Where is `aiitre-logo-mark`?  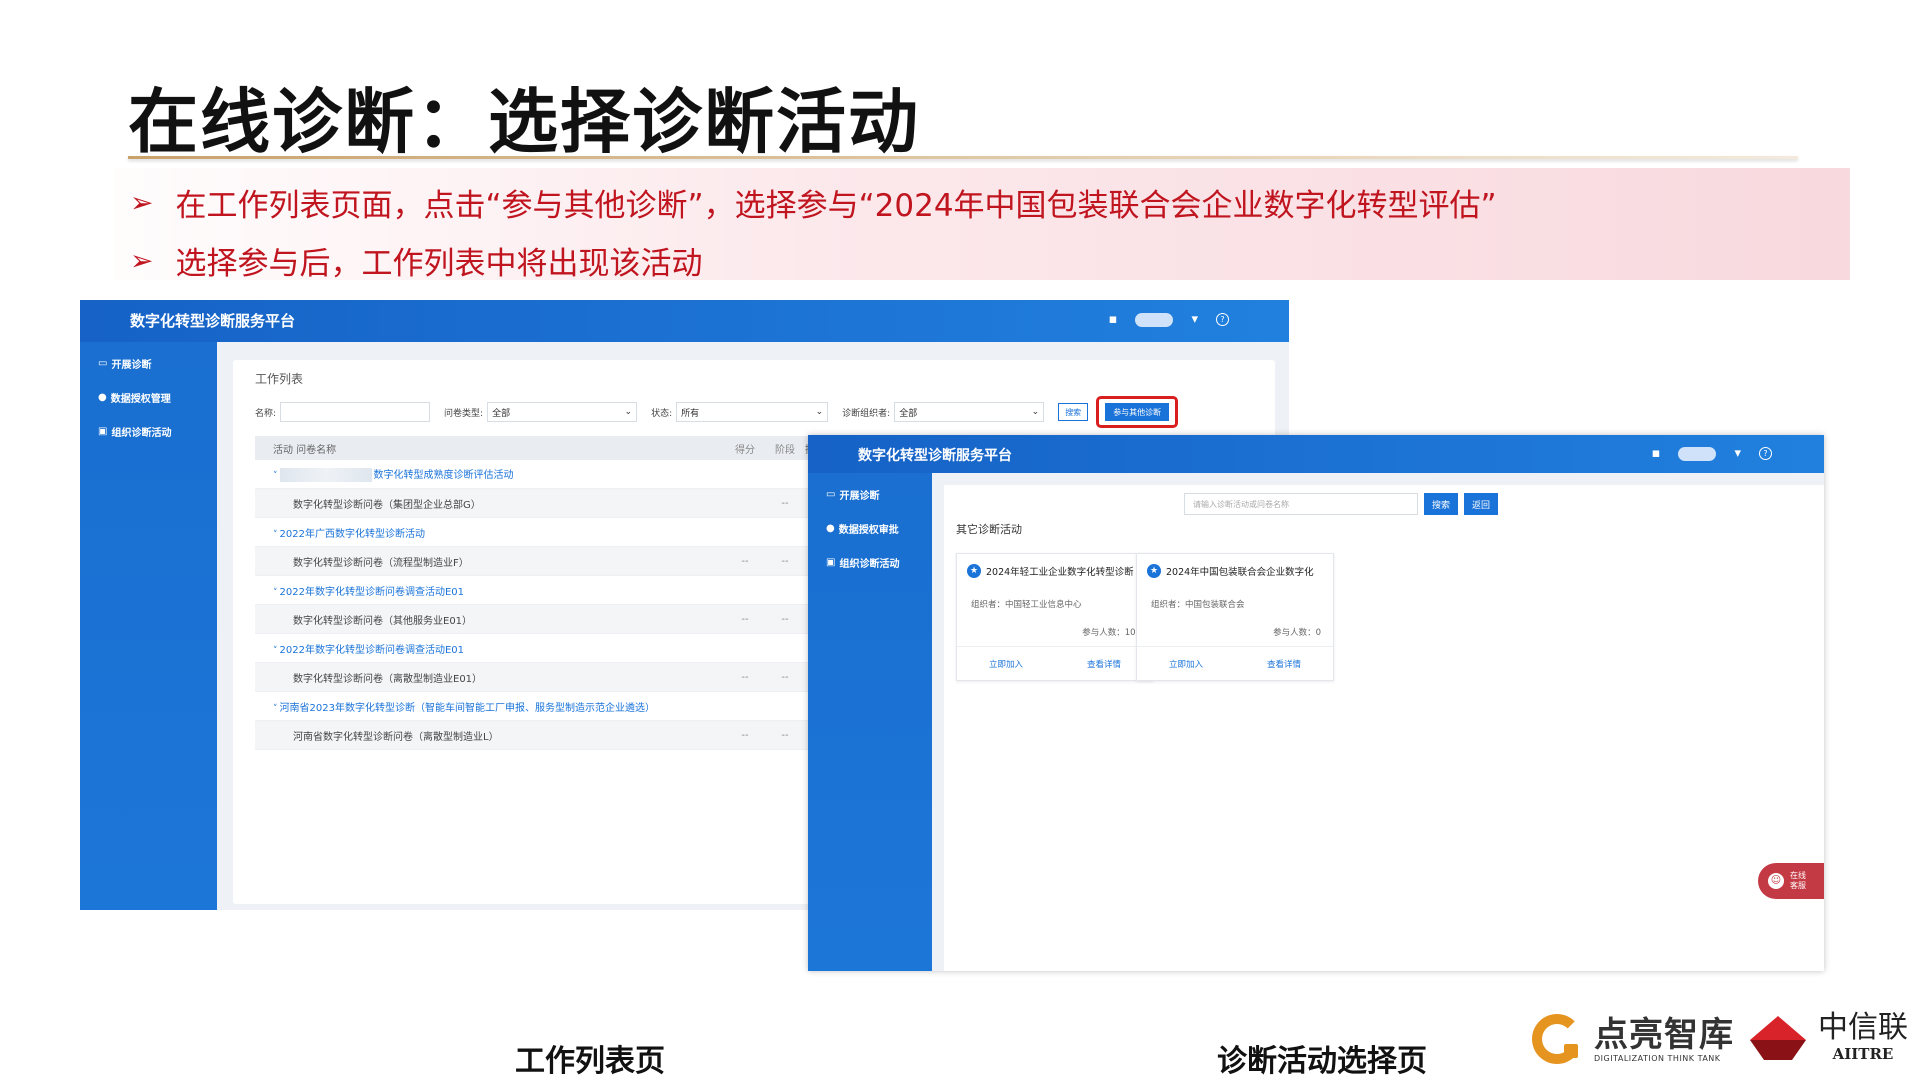
aiitre-logo-mark is located at coordinates (1779, 1037).